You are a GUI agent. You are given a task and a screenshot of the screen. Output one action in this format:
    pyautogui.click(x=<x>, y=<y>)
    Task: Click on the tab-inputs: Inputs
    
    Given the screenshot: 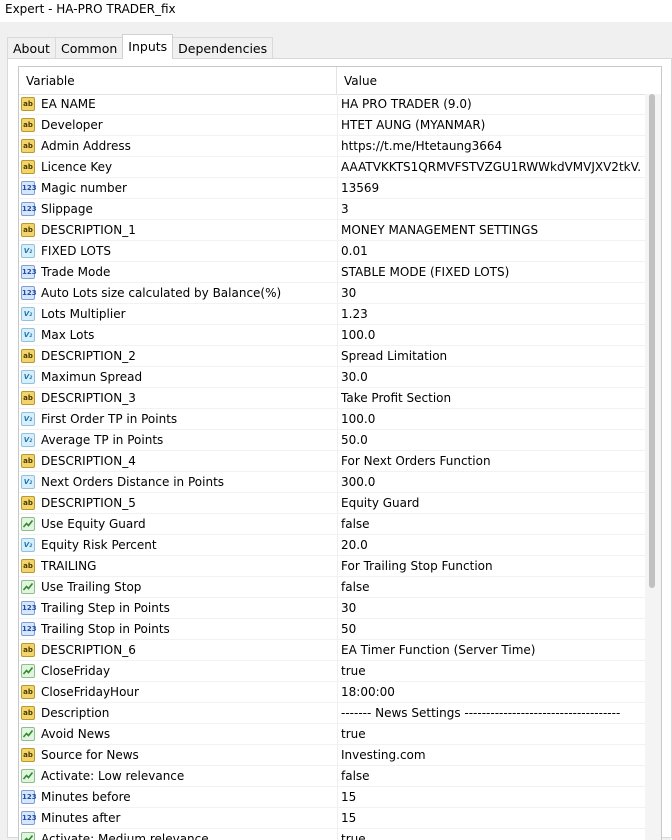 What is the action you would take?
    pyautogui.click(x=148, y=46)
    